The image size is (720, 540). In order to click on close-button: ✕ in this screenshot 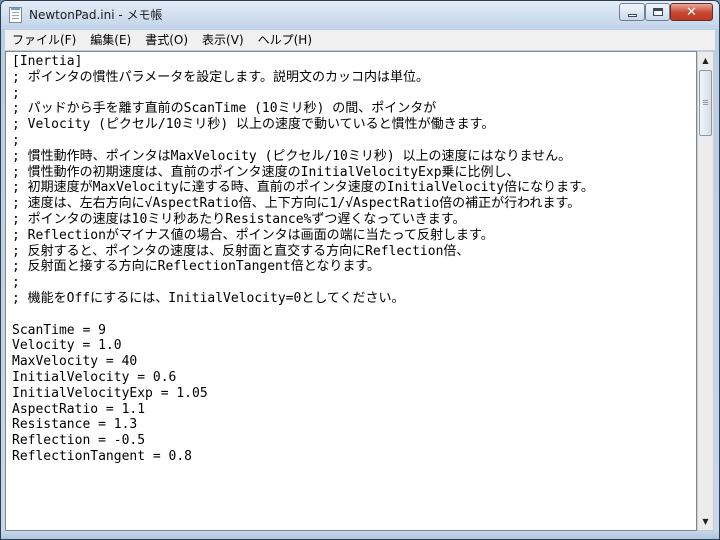, I will do `click(691, 12)`.